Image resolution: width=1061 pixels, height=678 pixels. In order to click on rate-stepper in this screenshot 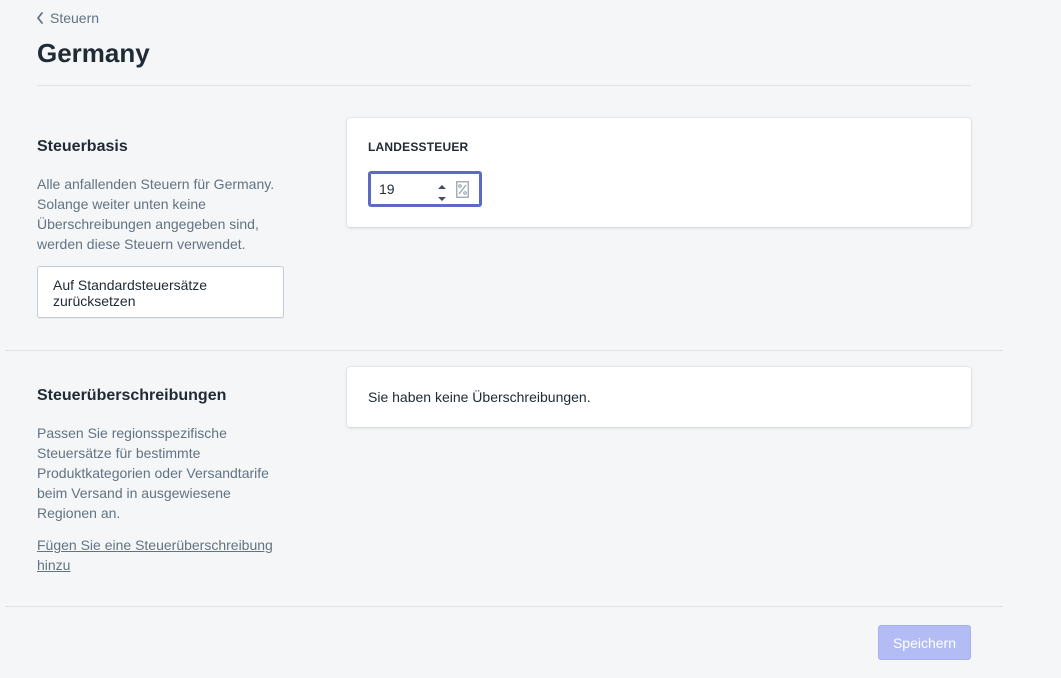, I will do `click(442, 190)`.